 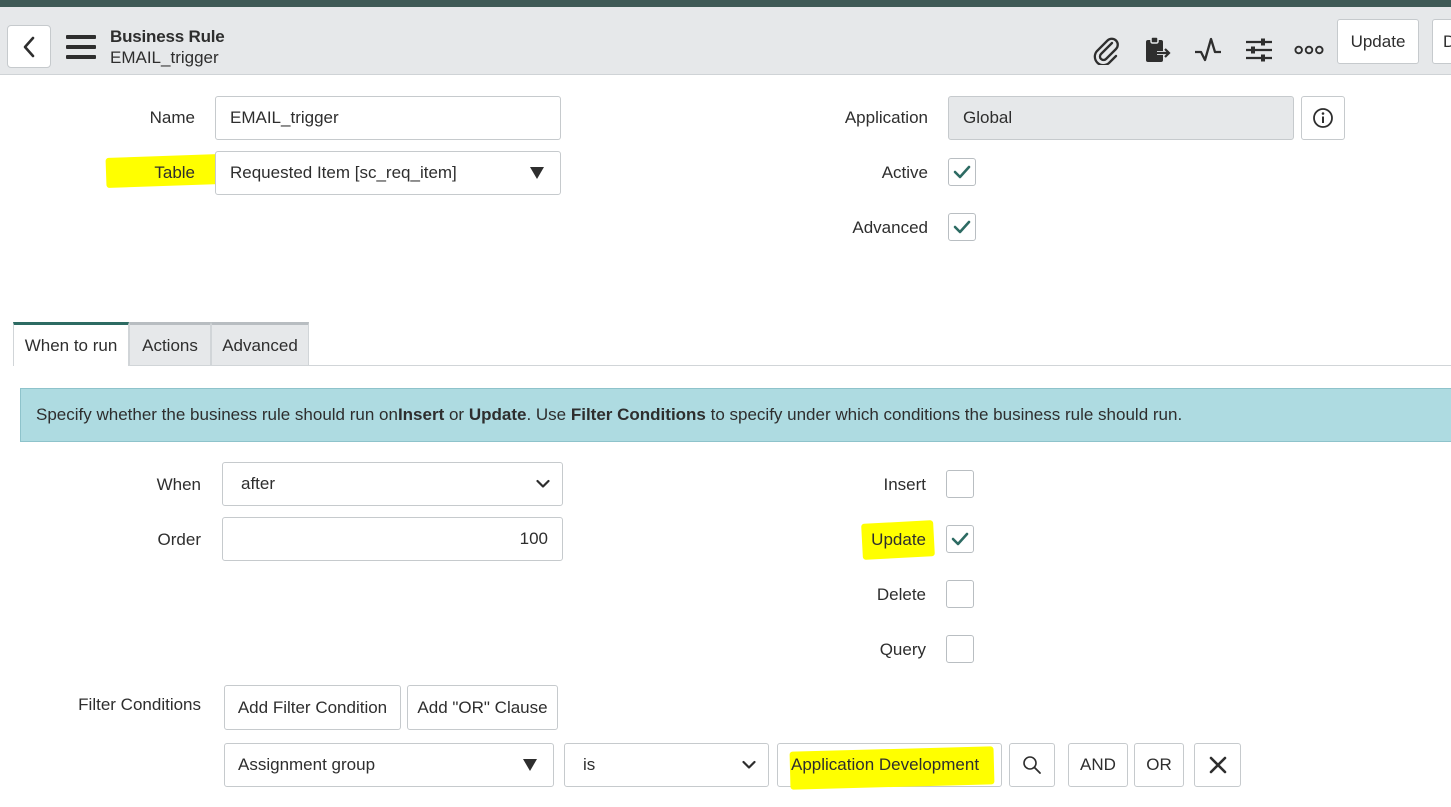 What do you see at coordinates (482, 707) in the screenshot?
I see `add-or-clause-button: Add "OR" Clause` at bounding box center [482, 707].